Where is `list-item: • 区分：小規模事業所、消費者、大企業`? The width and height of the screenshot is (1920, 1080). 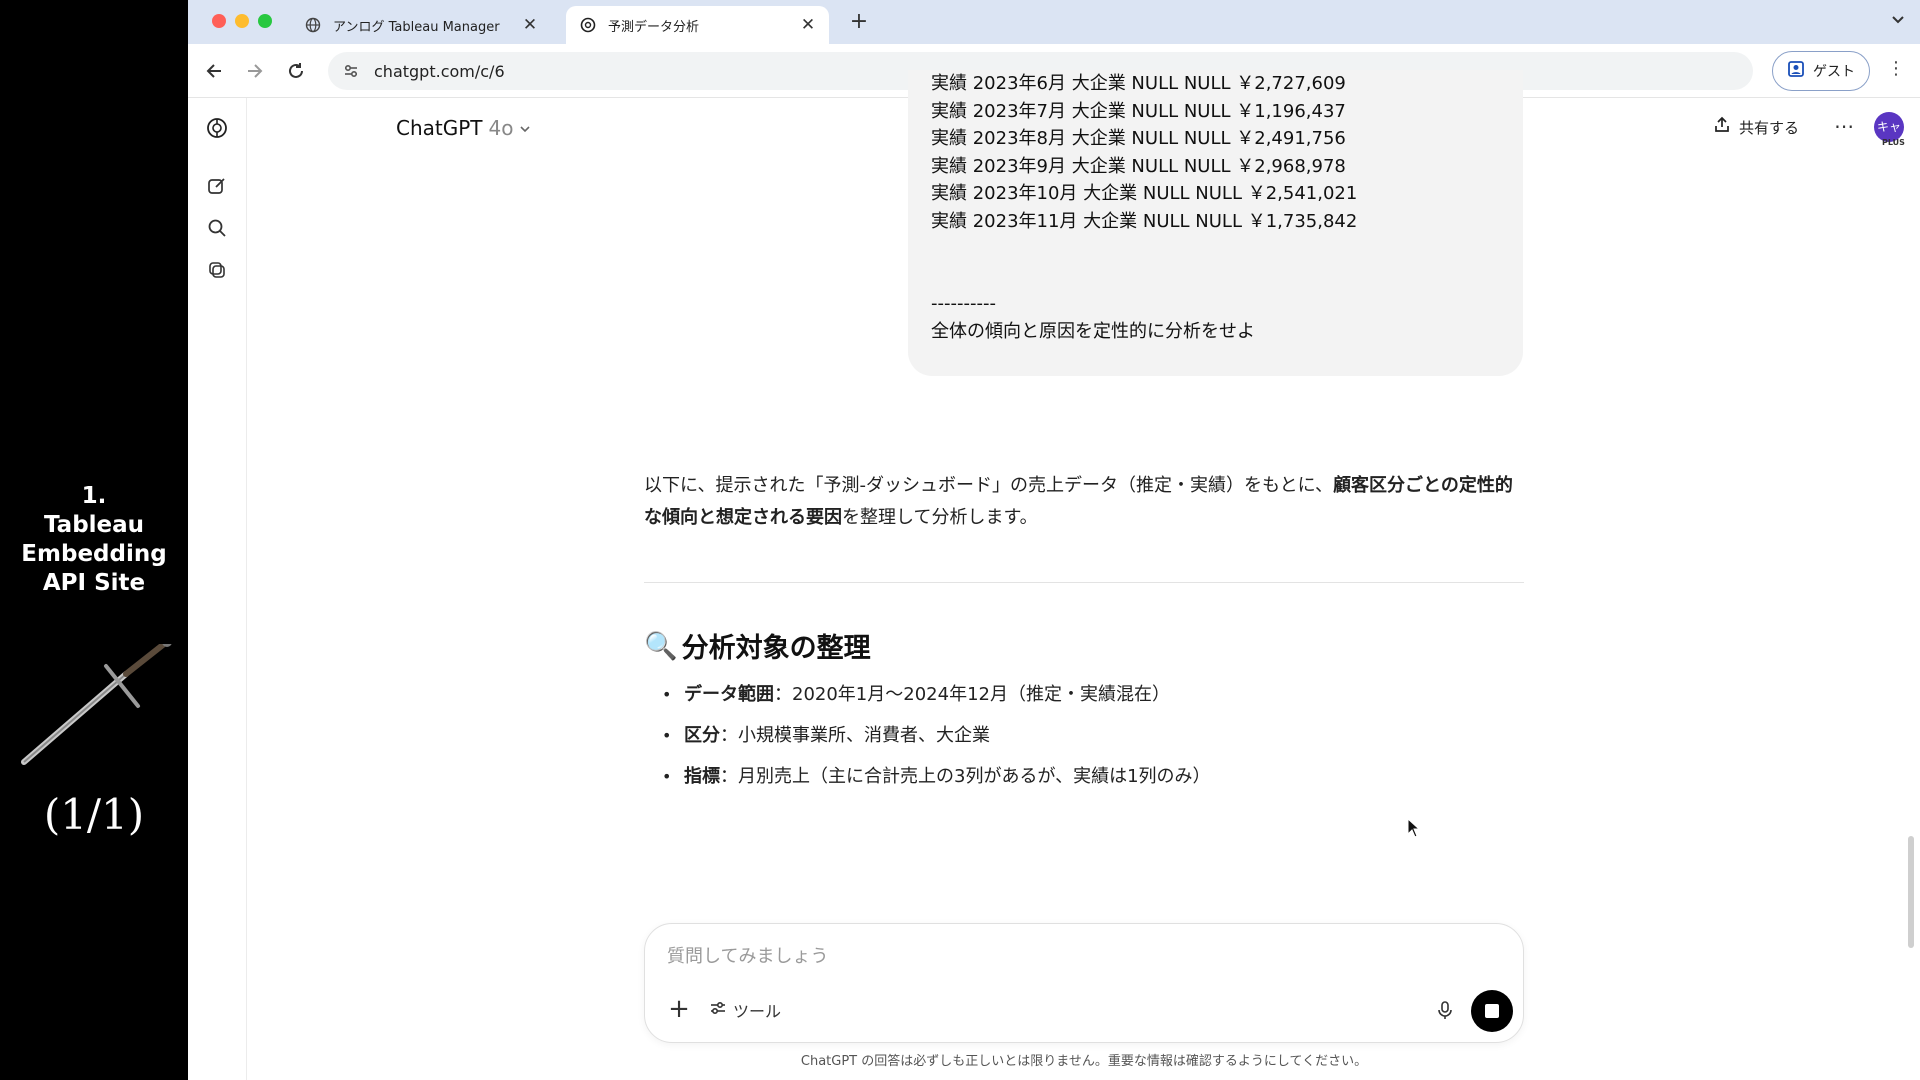 list-item: • 区分：小規模事業所、消費者、大企業 is located at coordinates (1092, 739).